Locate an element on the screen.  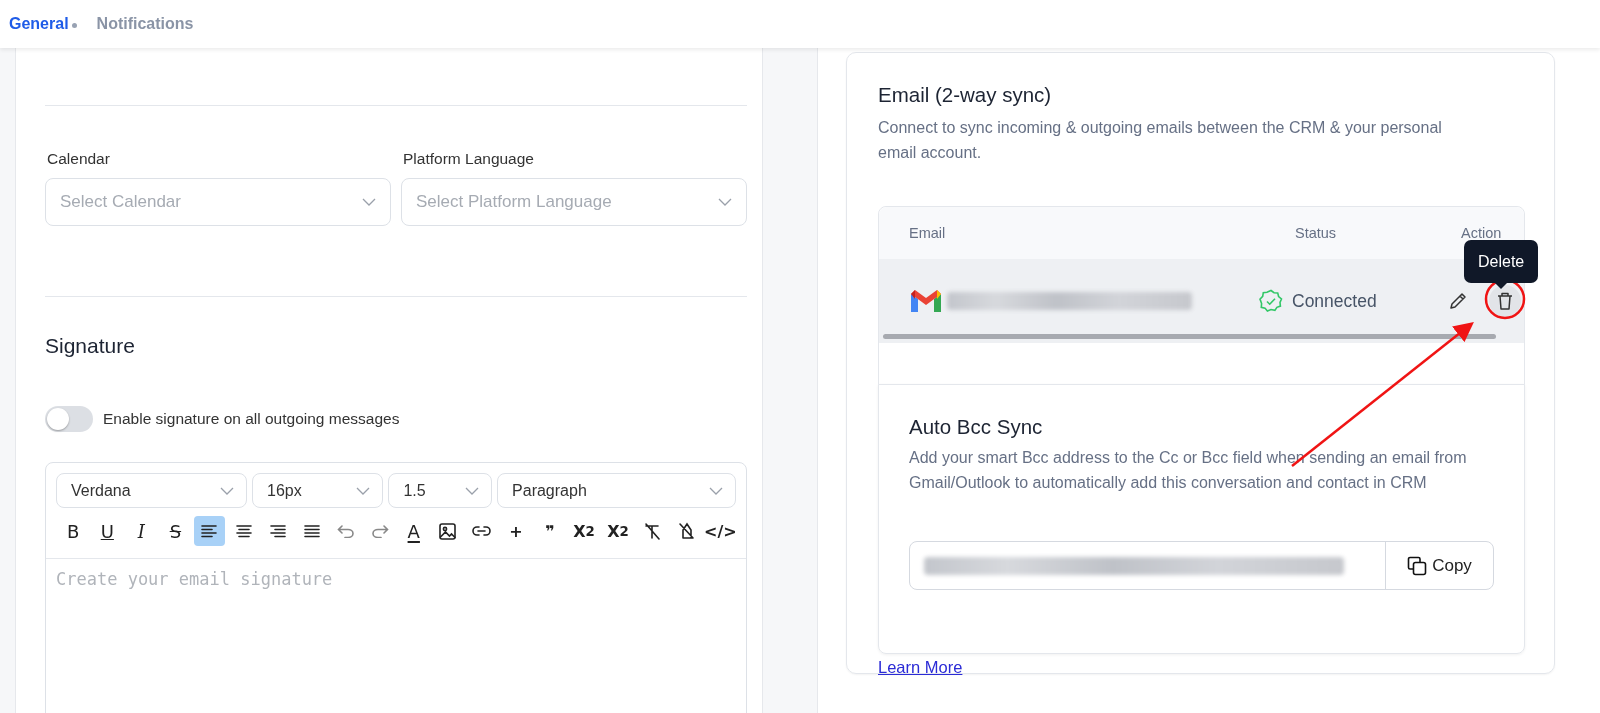
toggle-switch is located at coordinates (69, 419).